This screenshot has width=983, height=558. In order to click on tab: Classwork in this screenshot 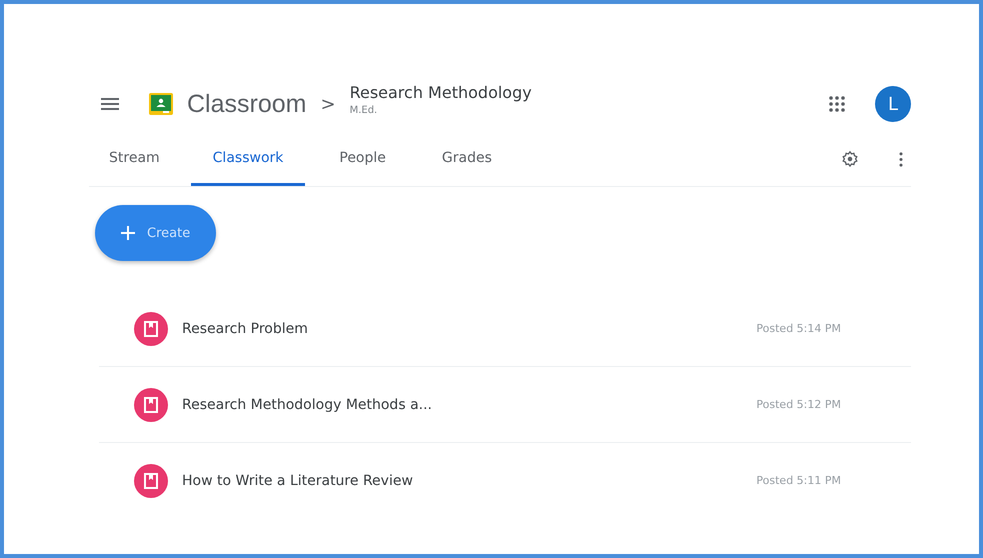, I will do `click(248, 168)`.